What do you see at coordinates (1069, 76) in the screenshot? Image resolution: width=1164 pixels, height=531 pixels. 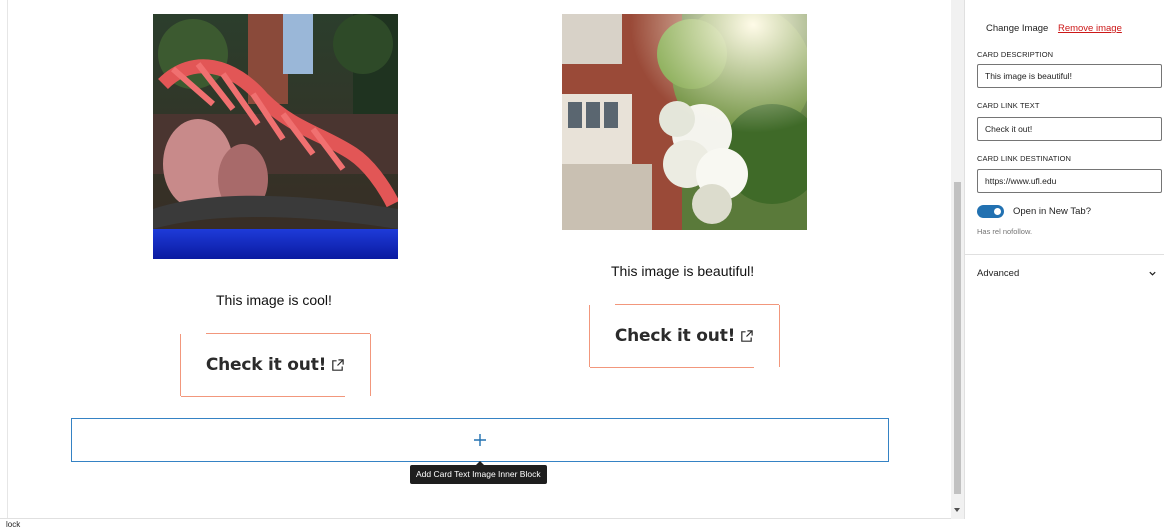 I see `card-description-field` at bounding box center [1069, 76].